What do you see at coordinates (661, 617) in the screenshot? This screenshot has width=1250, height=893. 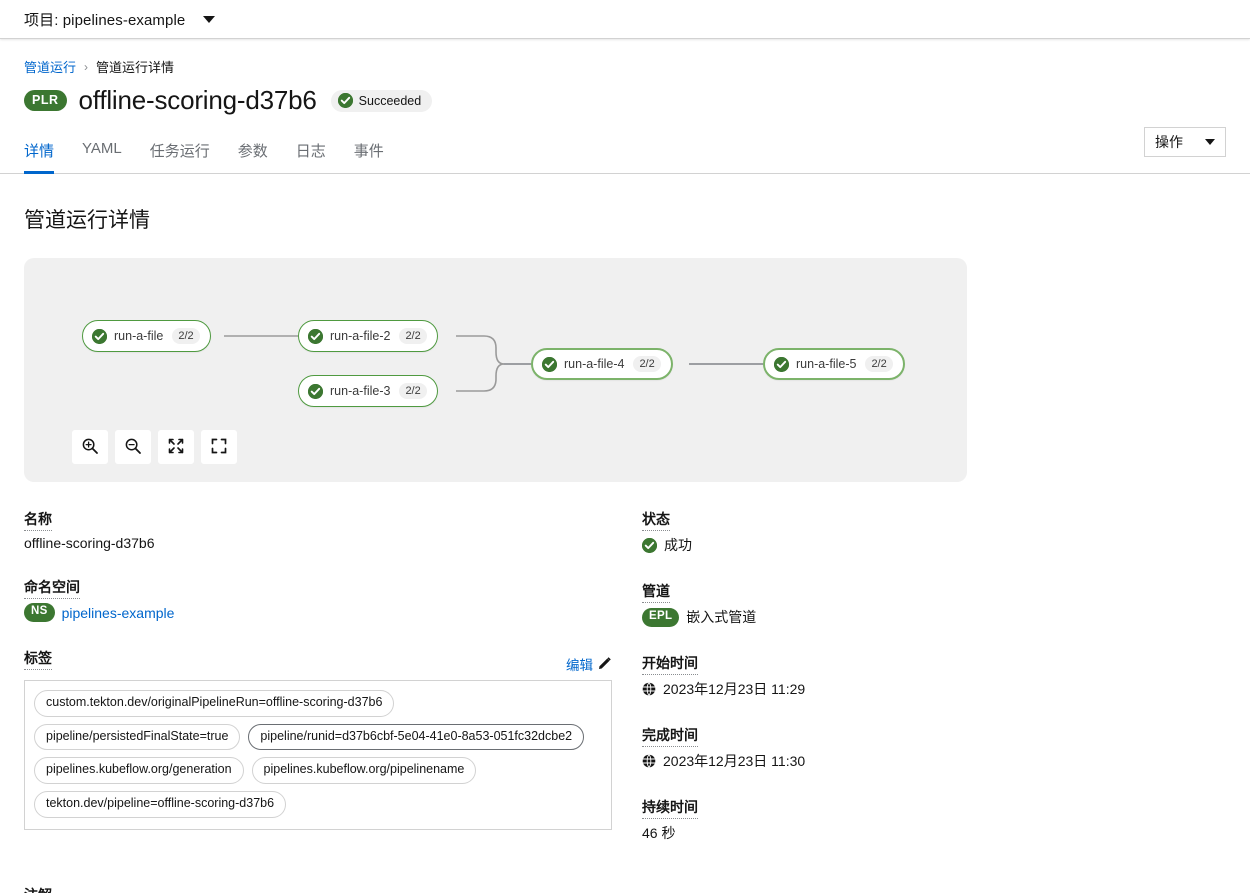 I see `pipeline-kind-badge: EPL` at bounding box center [661, 617].